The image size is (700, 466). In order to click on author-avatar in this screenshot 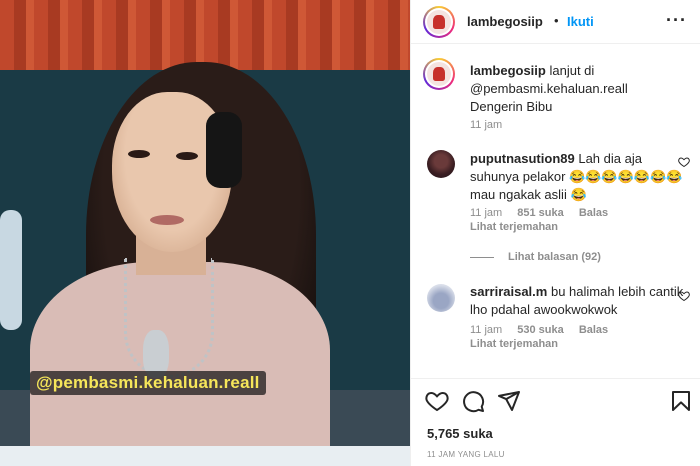, I will do `click(439, 22)`.